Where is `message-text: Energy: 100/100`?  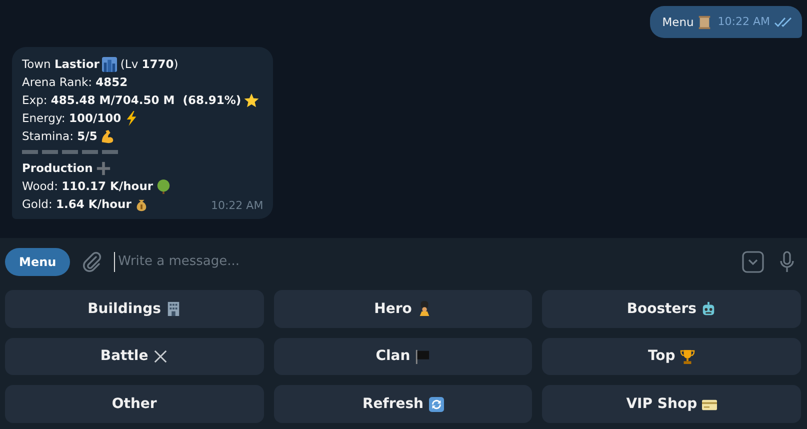 message-text: Energy: 100/100 is located at coordinates (72, 118).